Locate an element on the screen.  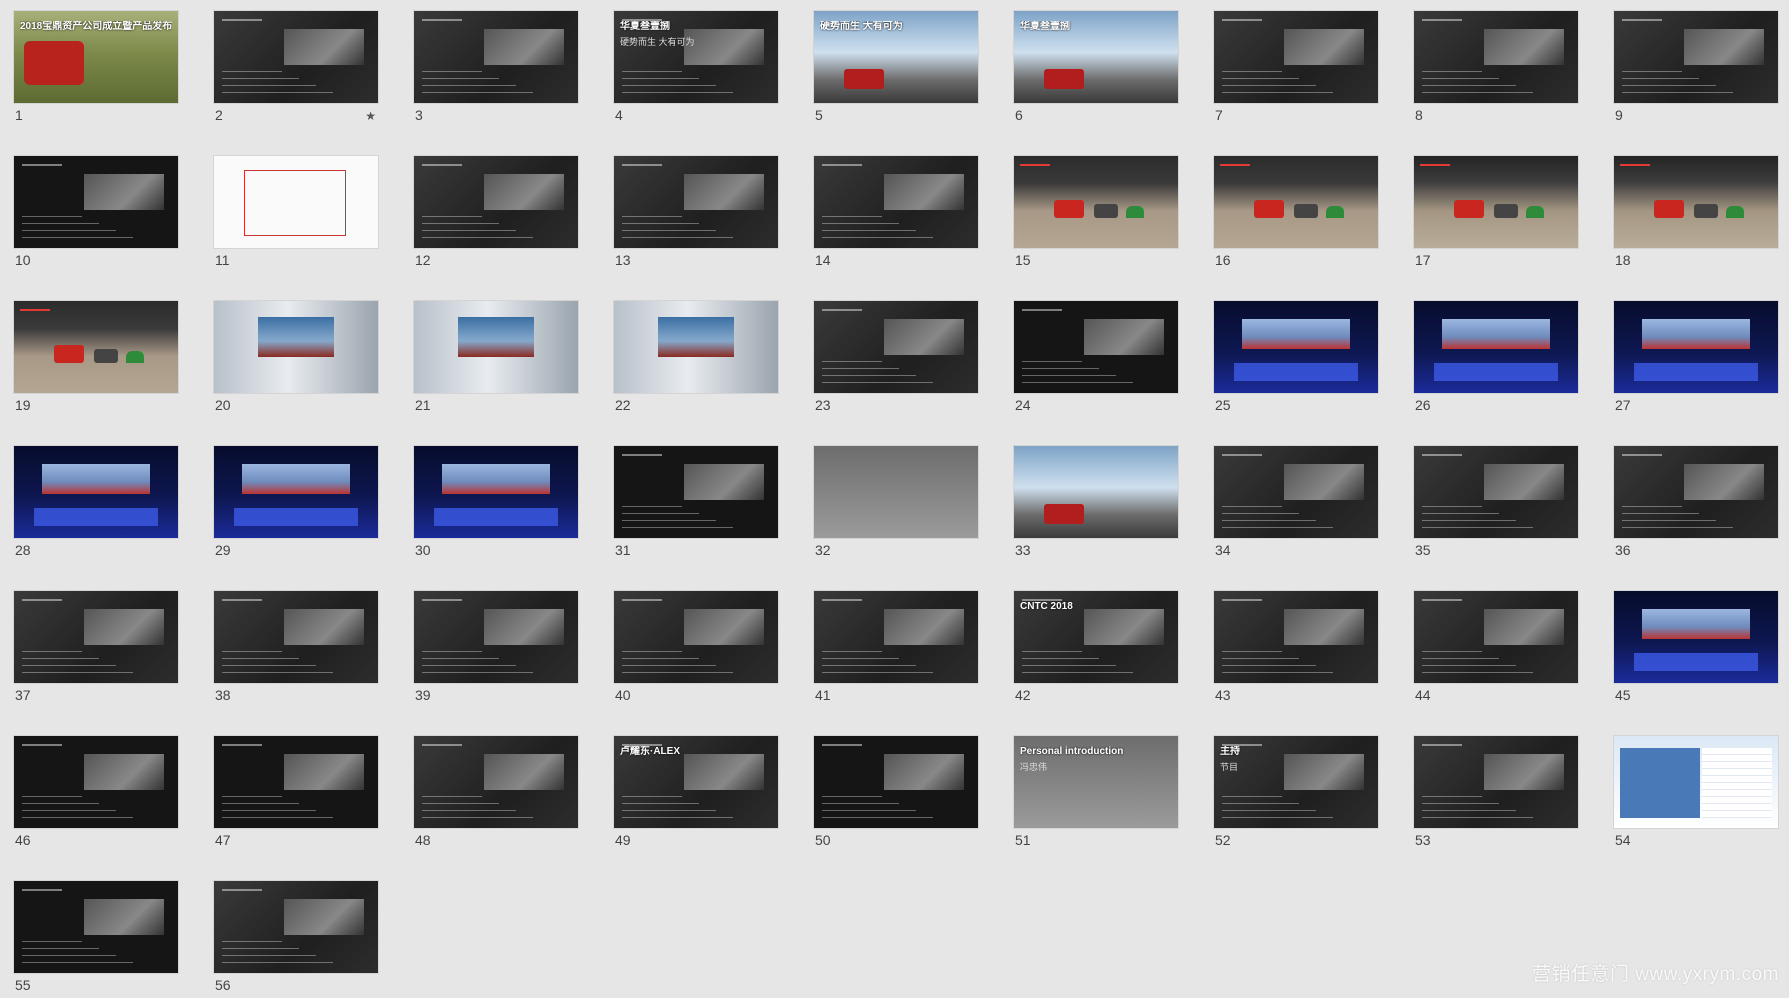
slide-preview-image: 2018宝鼎资产公司成立暨产品发布会 is located at coordinates (96, 57).